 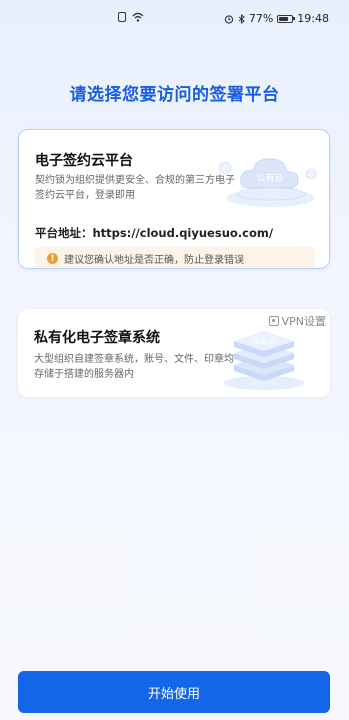 I want to click on page-title: 请选择您要访问的签署平台, so click(x=174, y=95).